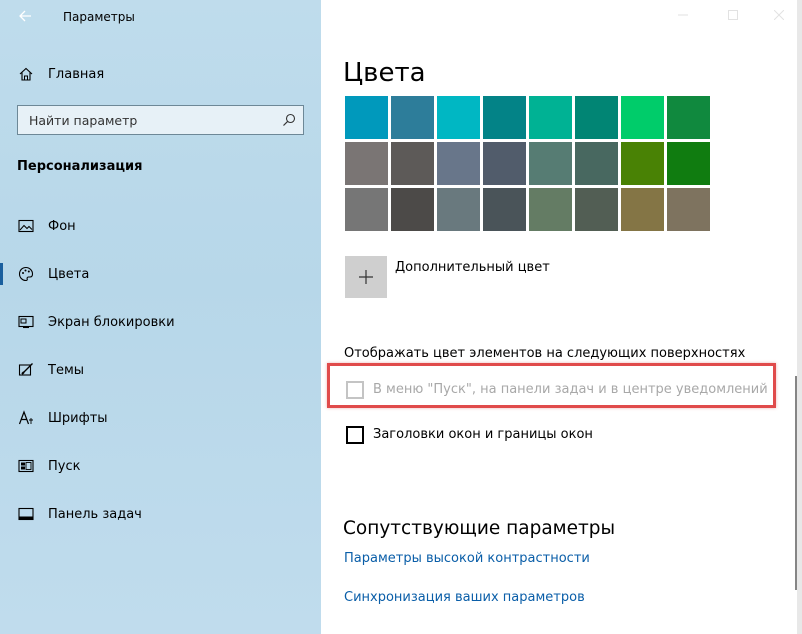 This screenshot has width=802, height=634. Describe the element at coordinates (64, 466) in the screenshot. I see `sidebar-item-label: Пуск` at that location.